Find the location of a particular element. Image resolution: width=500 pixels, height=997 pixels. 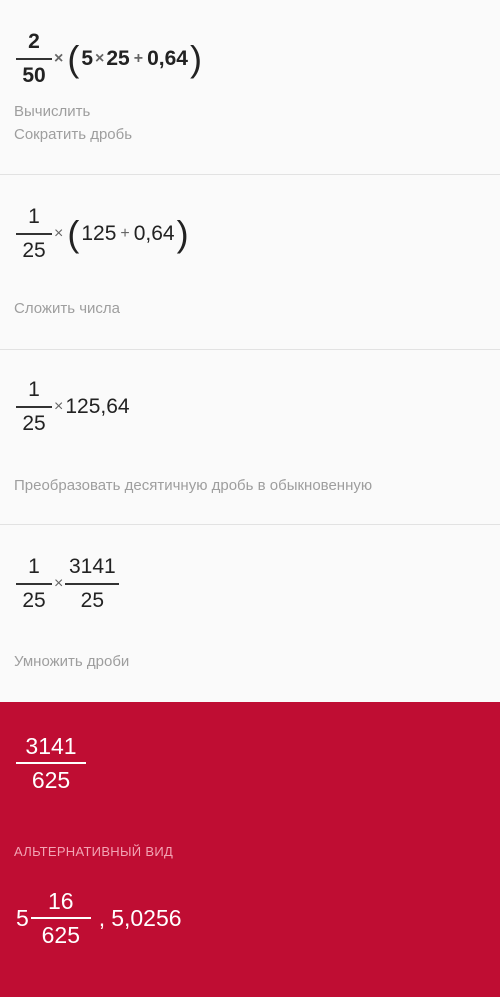

operand-a: 125 is located at coordinates (99, 233).